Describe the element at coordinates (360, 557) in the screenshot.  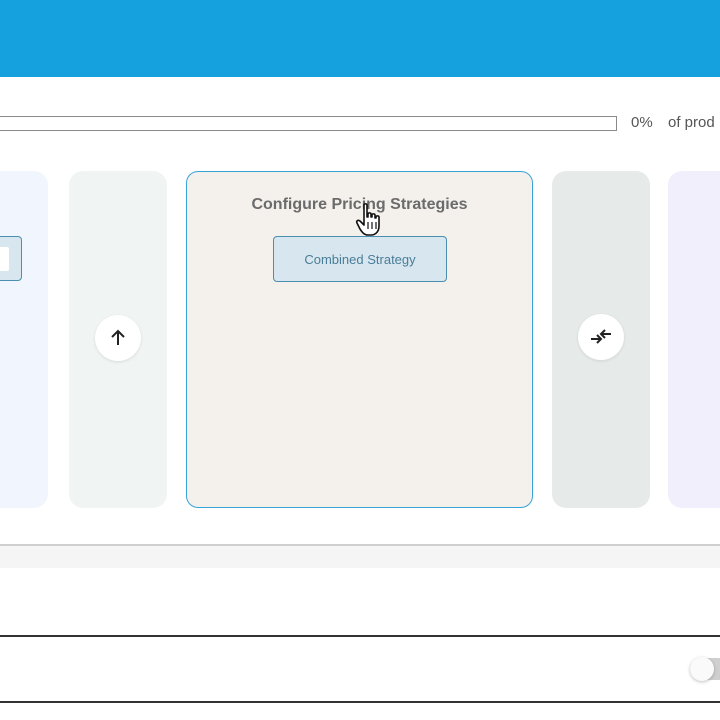
I see `panel-footer-strip` at that location.